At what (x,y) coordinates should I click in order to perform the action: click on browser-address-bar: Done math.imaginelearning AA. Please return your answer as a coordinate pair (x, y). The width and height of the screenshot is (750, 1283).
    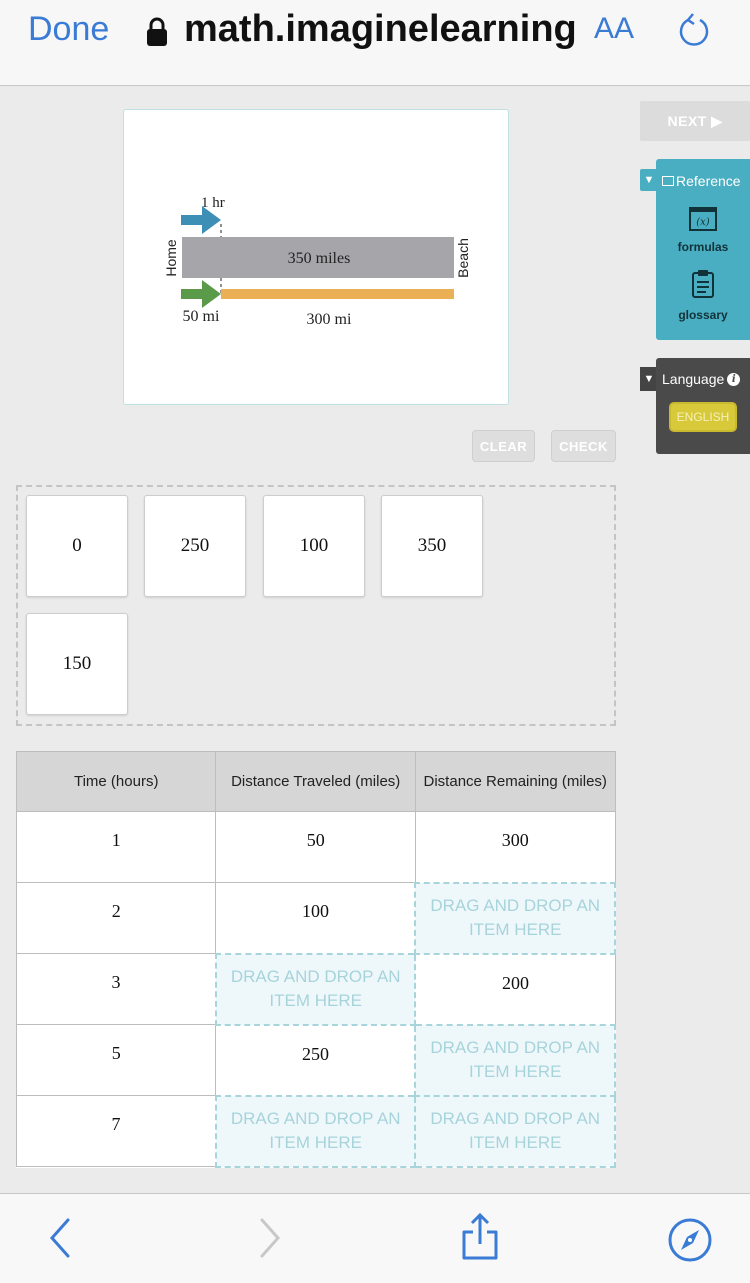
    Looking at the image, I should click on (375, 43).